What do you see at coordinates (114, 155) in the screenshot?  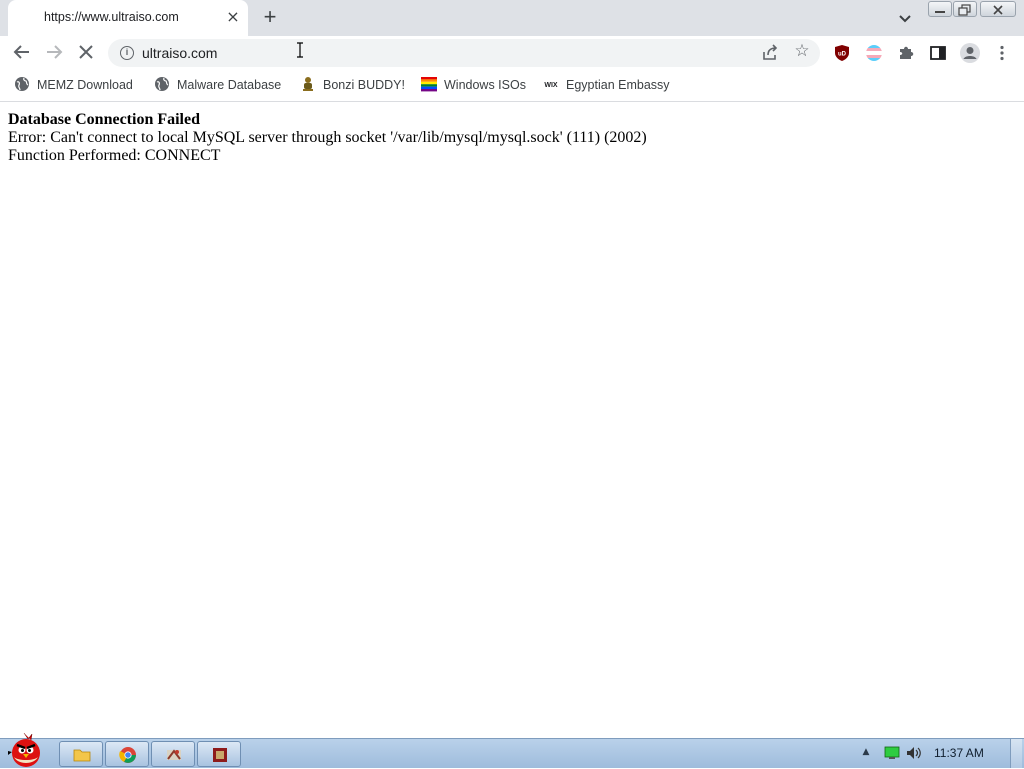 I see `function-performed: Function Performed: CONNECT` at bounding box center [114, 155].